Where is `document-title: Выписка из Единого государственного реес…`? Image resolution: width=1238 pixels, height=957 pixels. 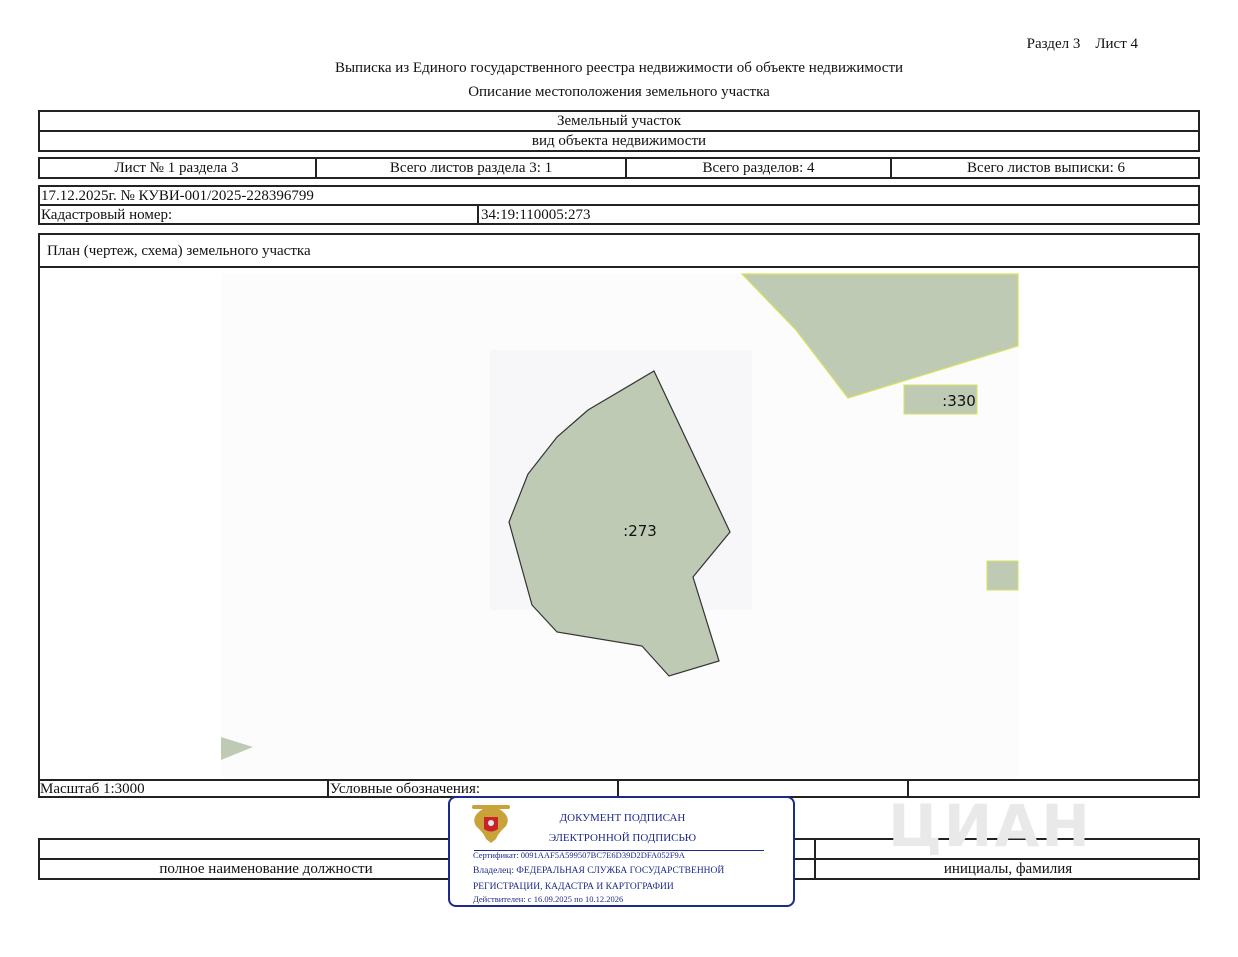 document-title: Выписка из Единого государственного реес… is located at coordinates (619, 68).